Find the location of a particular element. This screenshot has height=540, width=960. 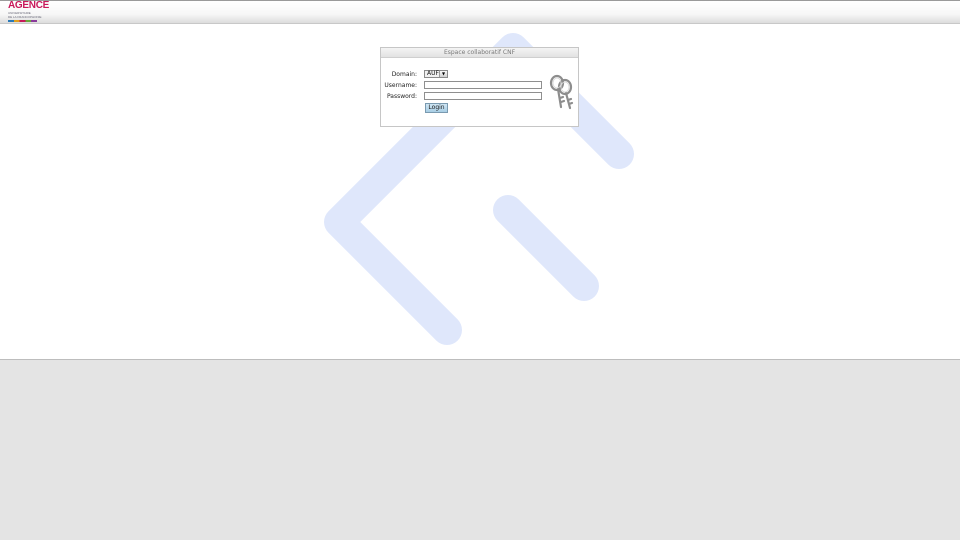

logo-word: AGENCE is located at coordinates (28, 5).